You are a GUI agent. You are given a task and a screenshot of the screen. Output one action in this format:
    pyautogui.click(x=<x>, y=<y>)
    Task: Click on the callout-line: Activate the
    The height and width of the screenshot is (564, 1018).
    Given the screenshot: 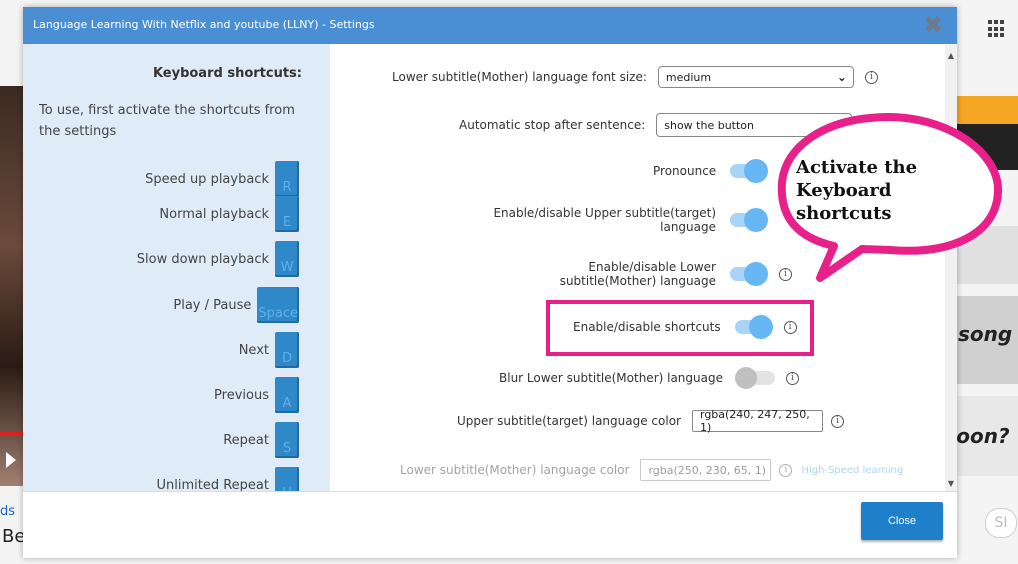 What is the action you would take?
    pyautogui.click(x=857, y=167)
    